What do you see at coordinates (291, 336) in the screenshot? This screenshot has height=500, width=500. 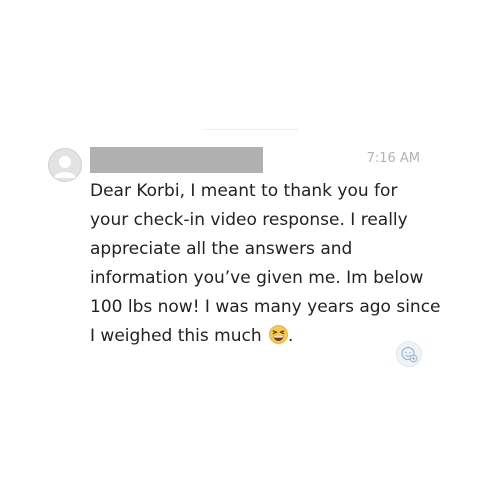 I see `trailing-period: .` at bounding box center [291, 336].